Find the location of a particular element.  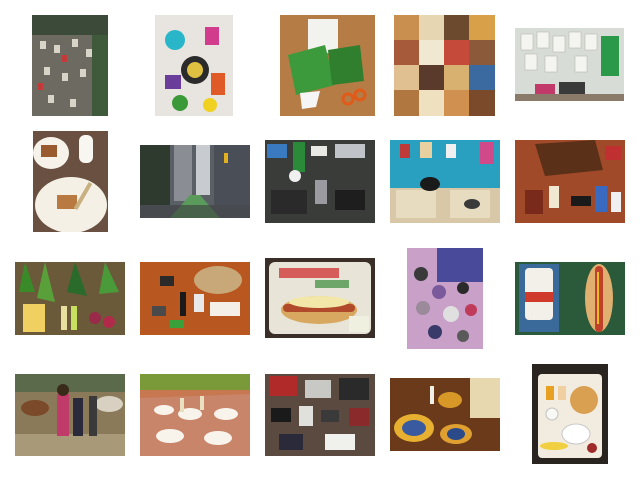

food-photo-grid-collage-image is located at coordinates (444, 65).